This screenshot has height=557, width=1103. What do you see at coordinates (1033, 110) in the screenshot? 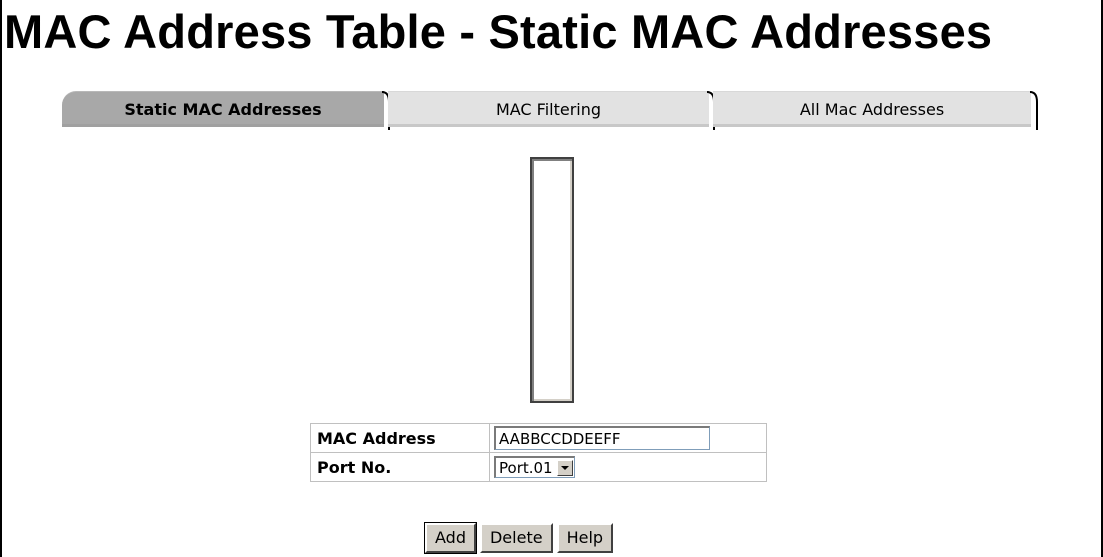
I see `tab-divider` at bounding box center [1033, 110].